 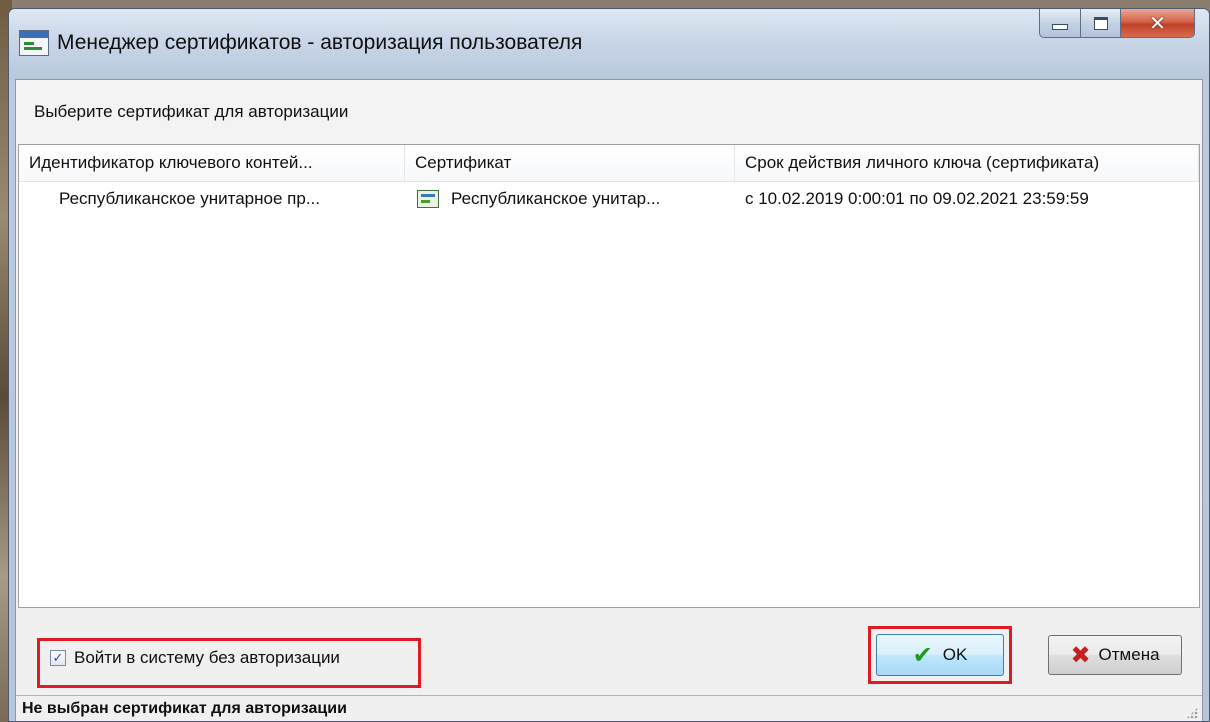 I want to click on cancel-button: ✖ Отмена, so click(x=1115, y=655).